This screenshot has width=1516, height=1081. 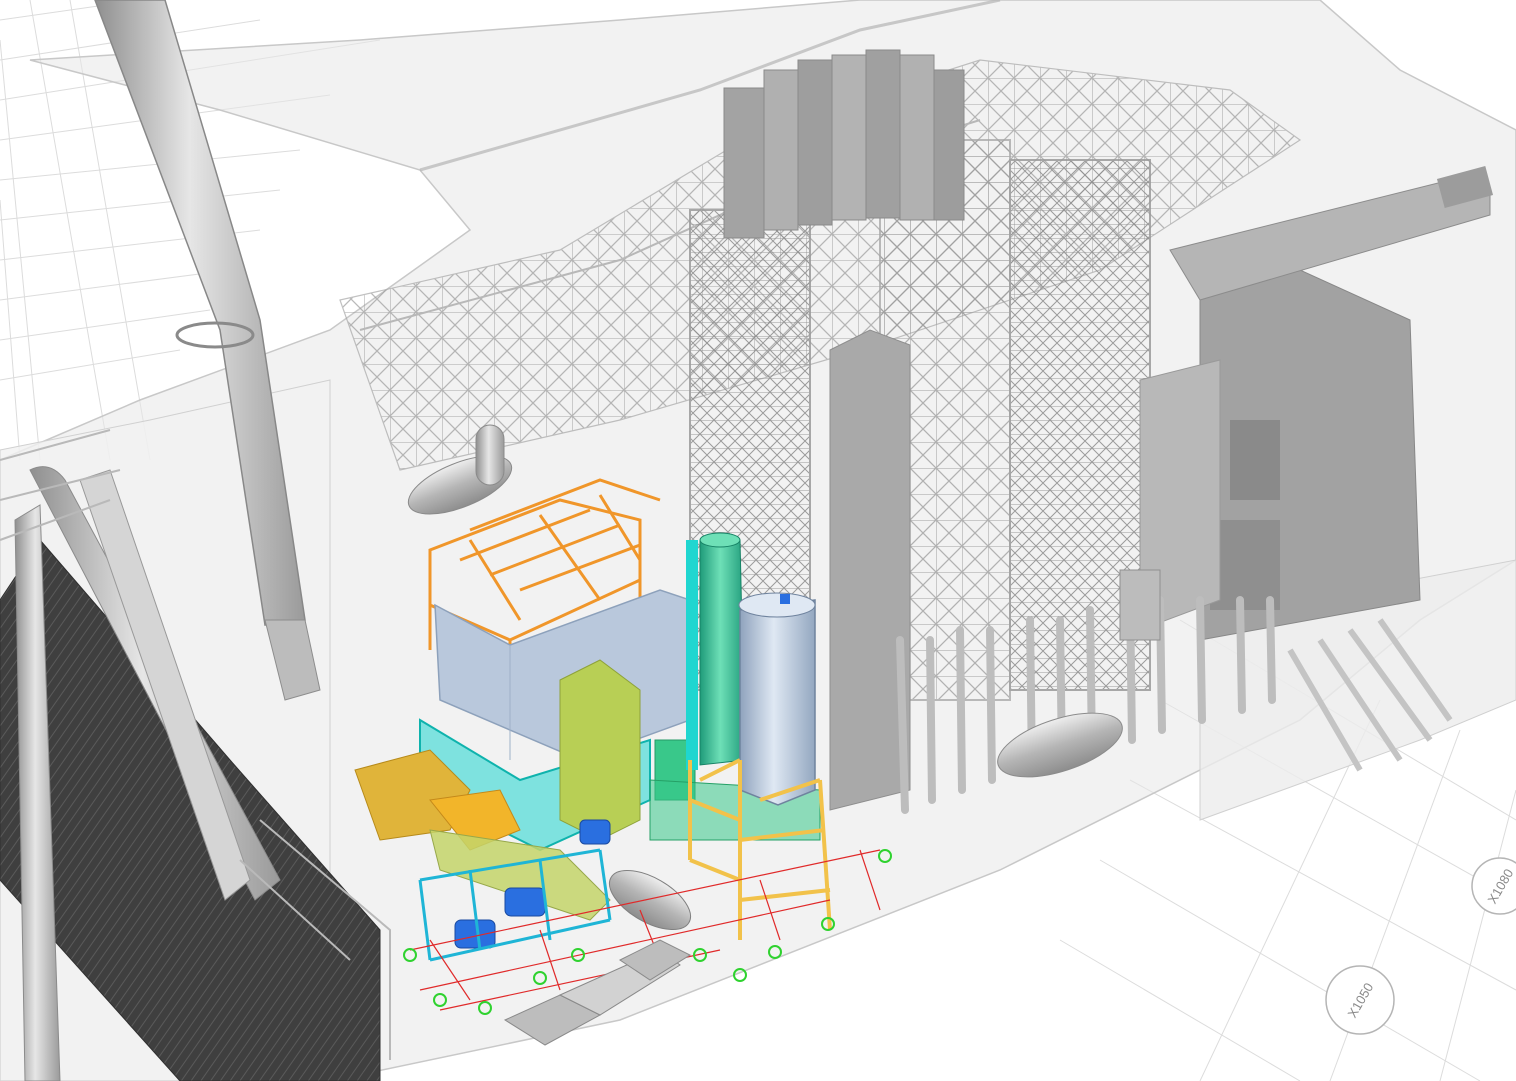 I want to click on grid-marker-x1050: X1050, so click(x=1360, y=1000).